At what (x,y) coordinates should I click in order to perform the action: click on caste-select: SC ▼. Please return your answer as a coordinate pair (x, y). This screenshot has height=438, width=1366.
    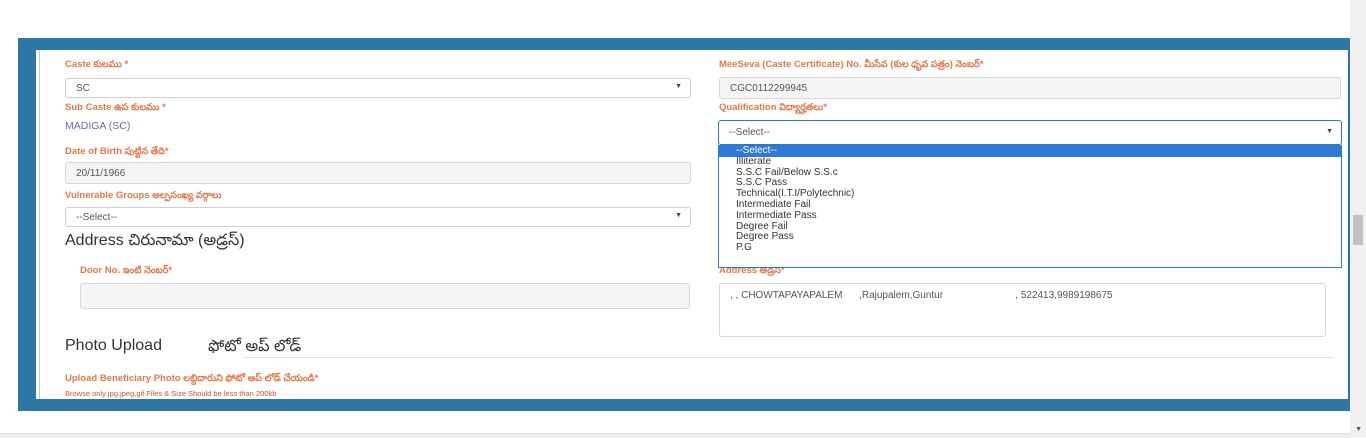
    Looking at the image, I should click on (378, 88).